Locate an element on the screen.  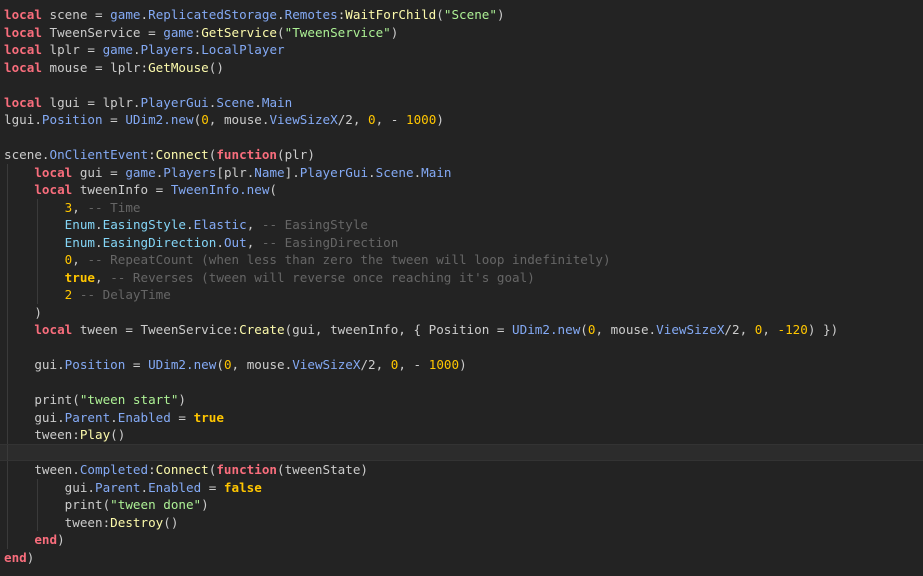
code-line: gui.Parent.Enabled = false is located at coordinates (461, 487).